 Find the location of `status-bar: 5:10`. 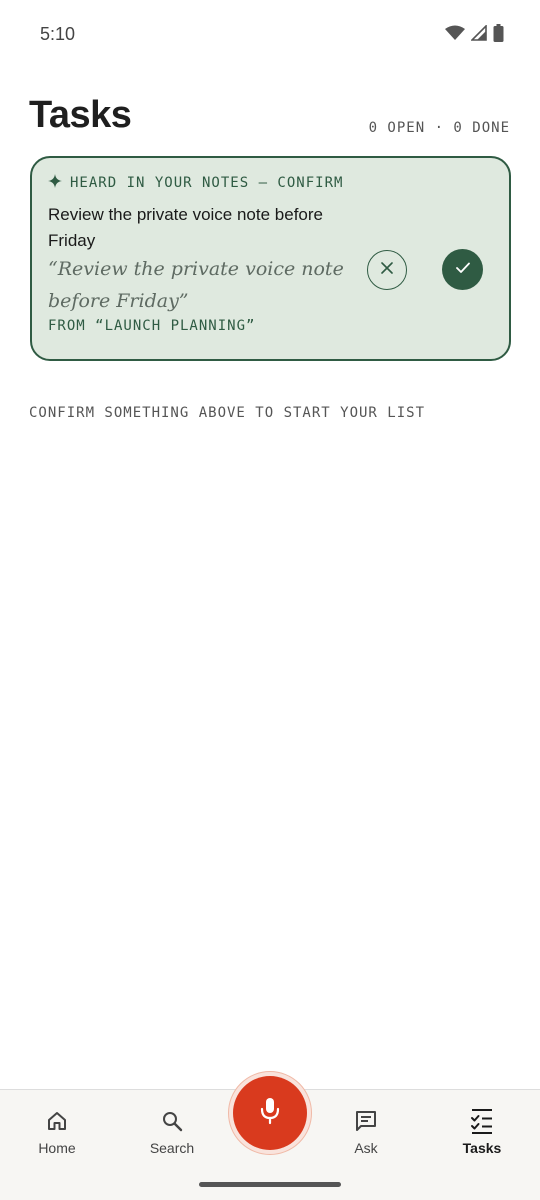

status-bar: 5:10 is located at coordinates (270, 34).